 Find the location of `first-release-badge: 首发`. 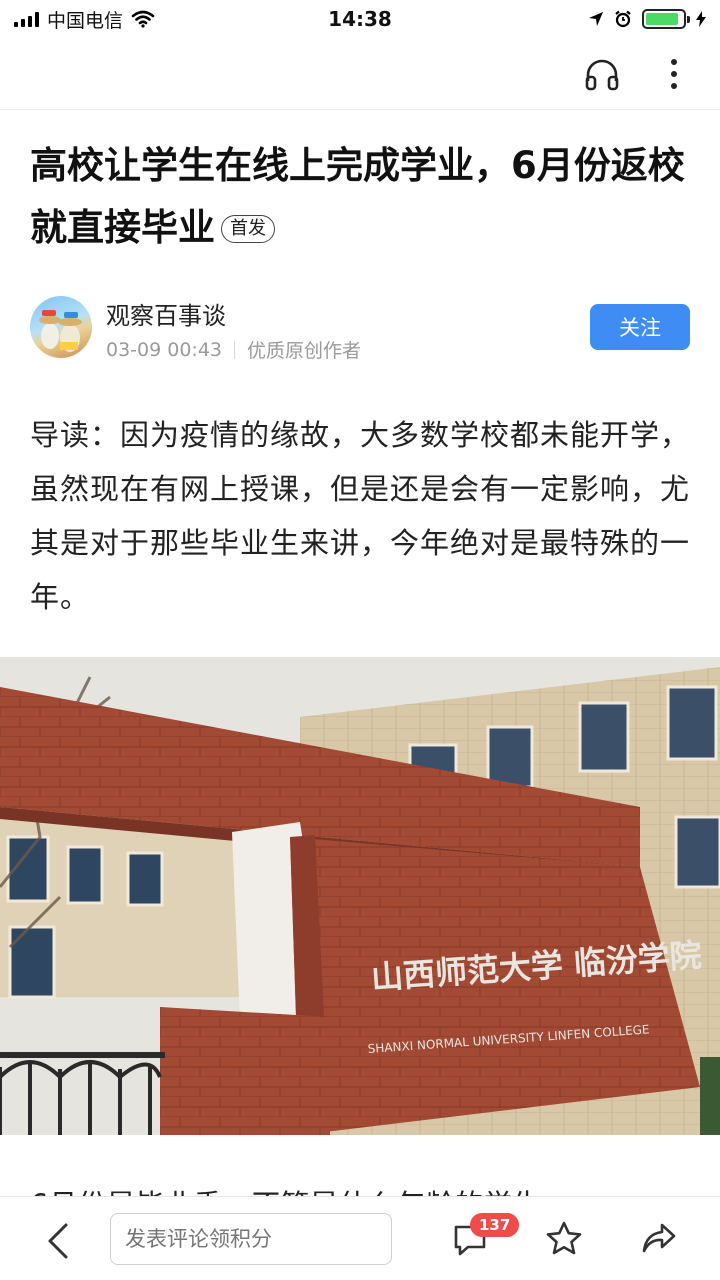

first-release-badge: 首发 is located at coordinates (248, 229).